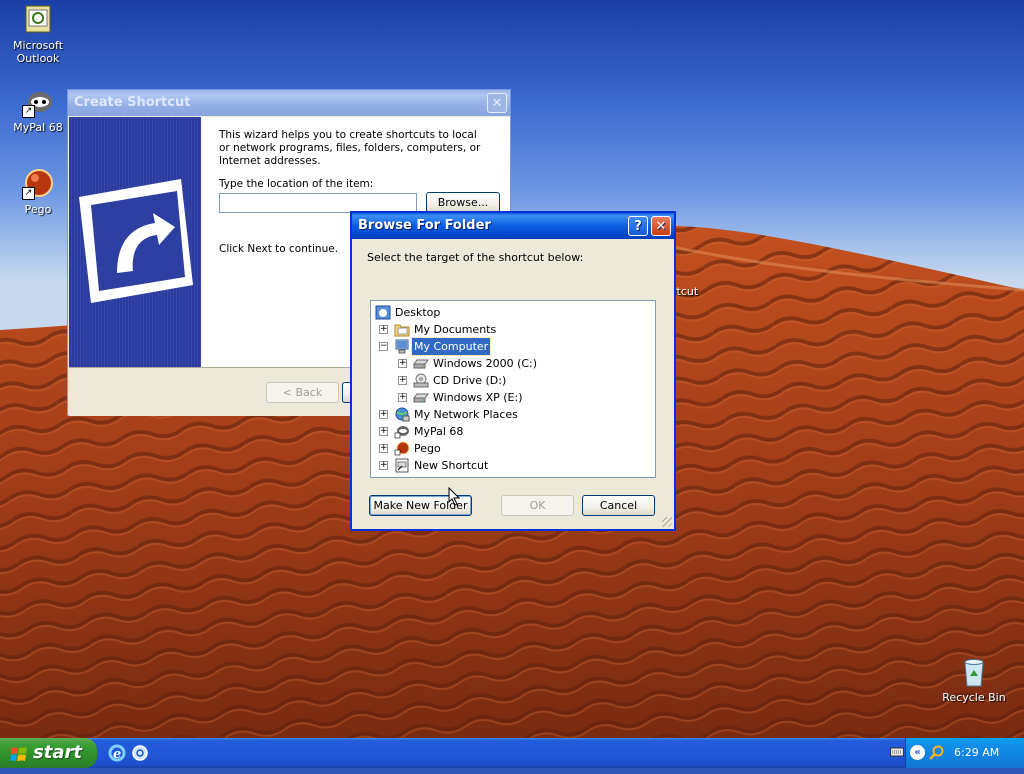 Image resolution: width=1024 pixels, height=774 pixels. I want to click on keyboard-icon, so click(897, 752).